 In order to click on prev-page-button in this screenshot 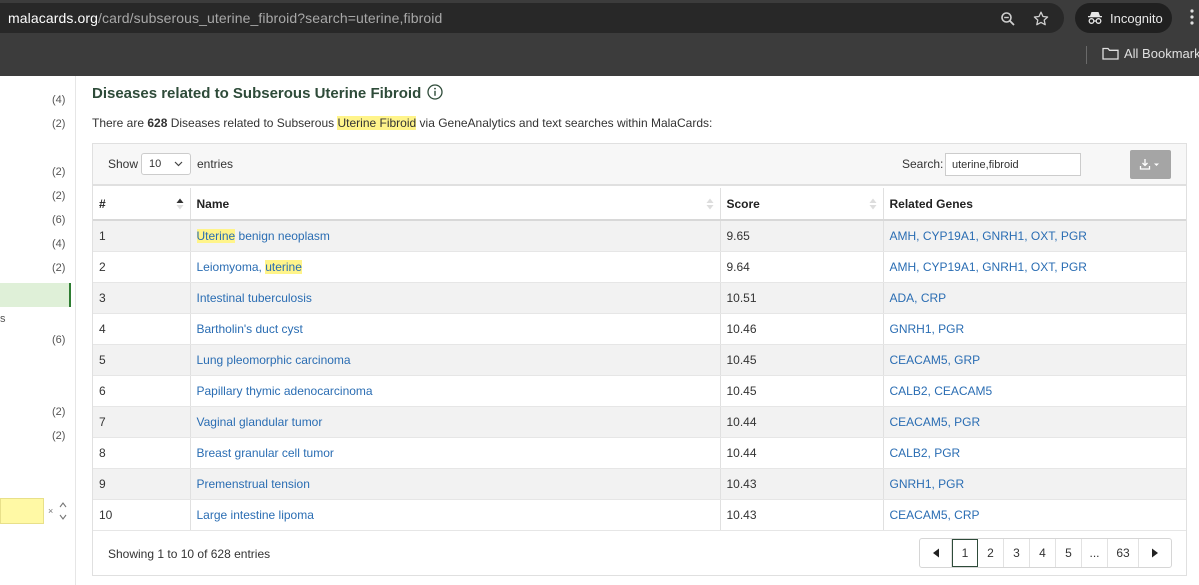, I will do `click(936, 553)`.